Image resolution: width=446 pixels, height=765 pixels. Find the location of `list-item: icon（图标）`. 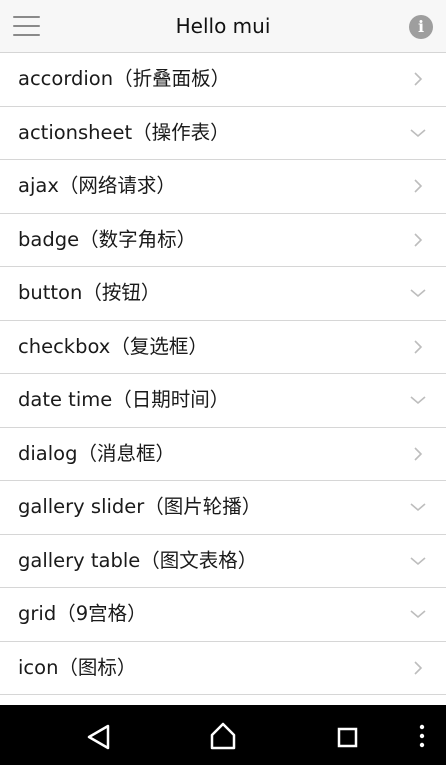

list-item: icon（图标） is located at coordinates (223, 668).